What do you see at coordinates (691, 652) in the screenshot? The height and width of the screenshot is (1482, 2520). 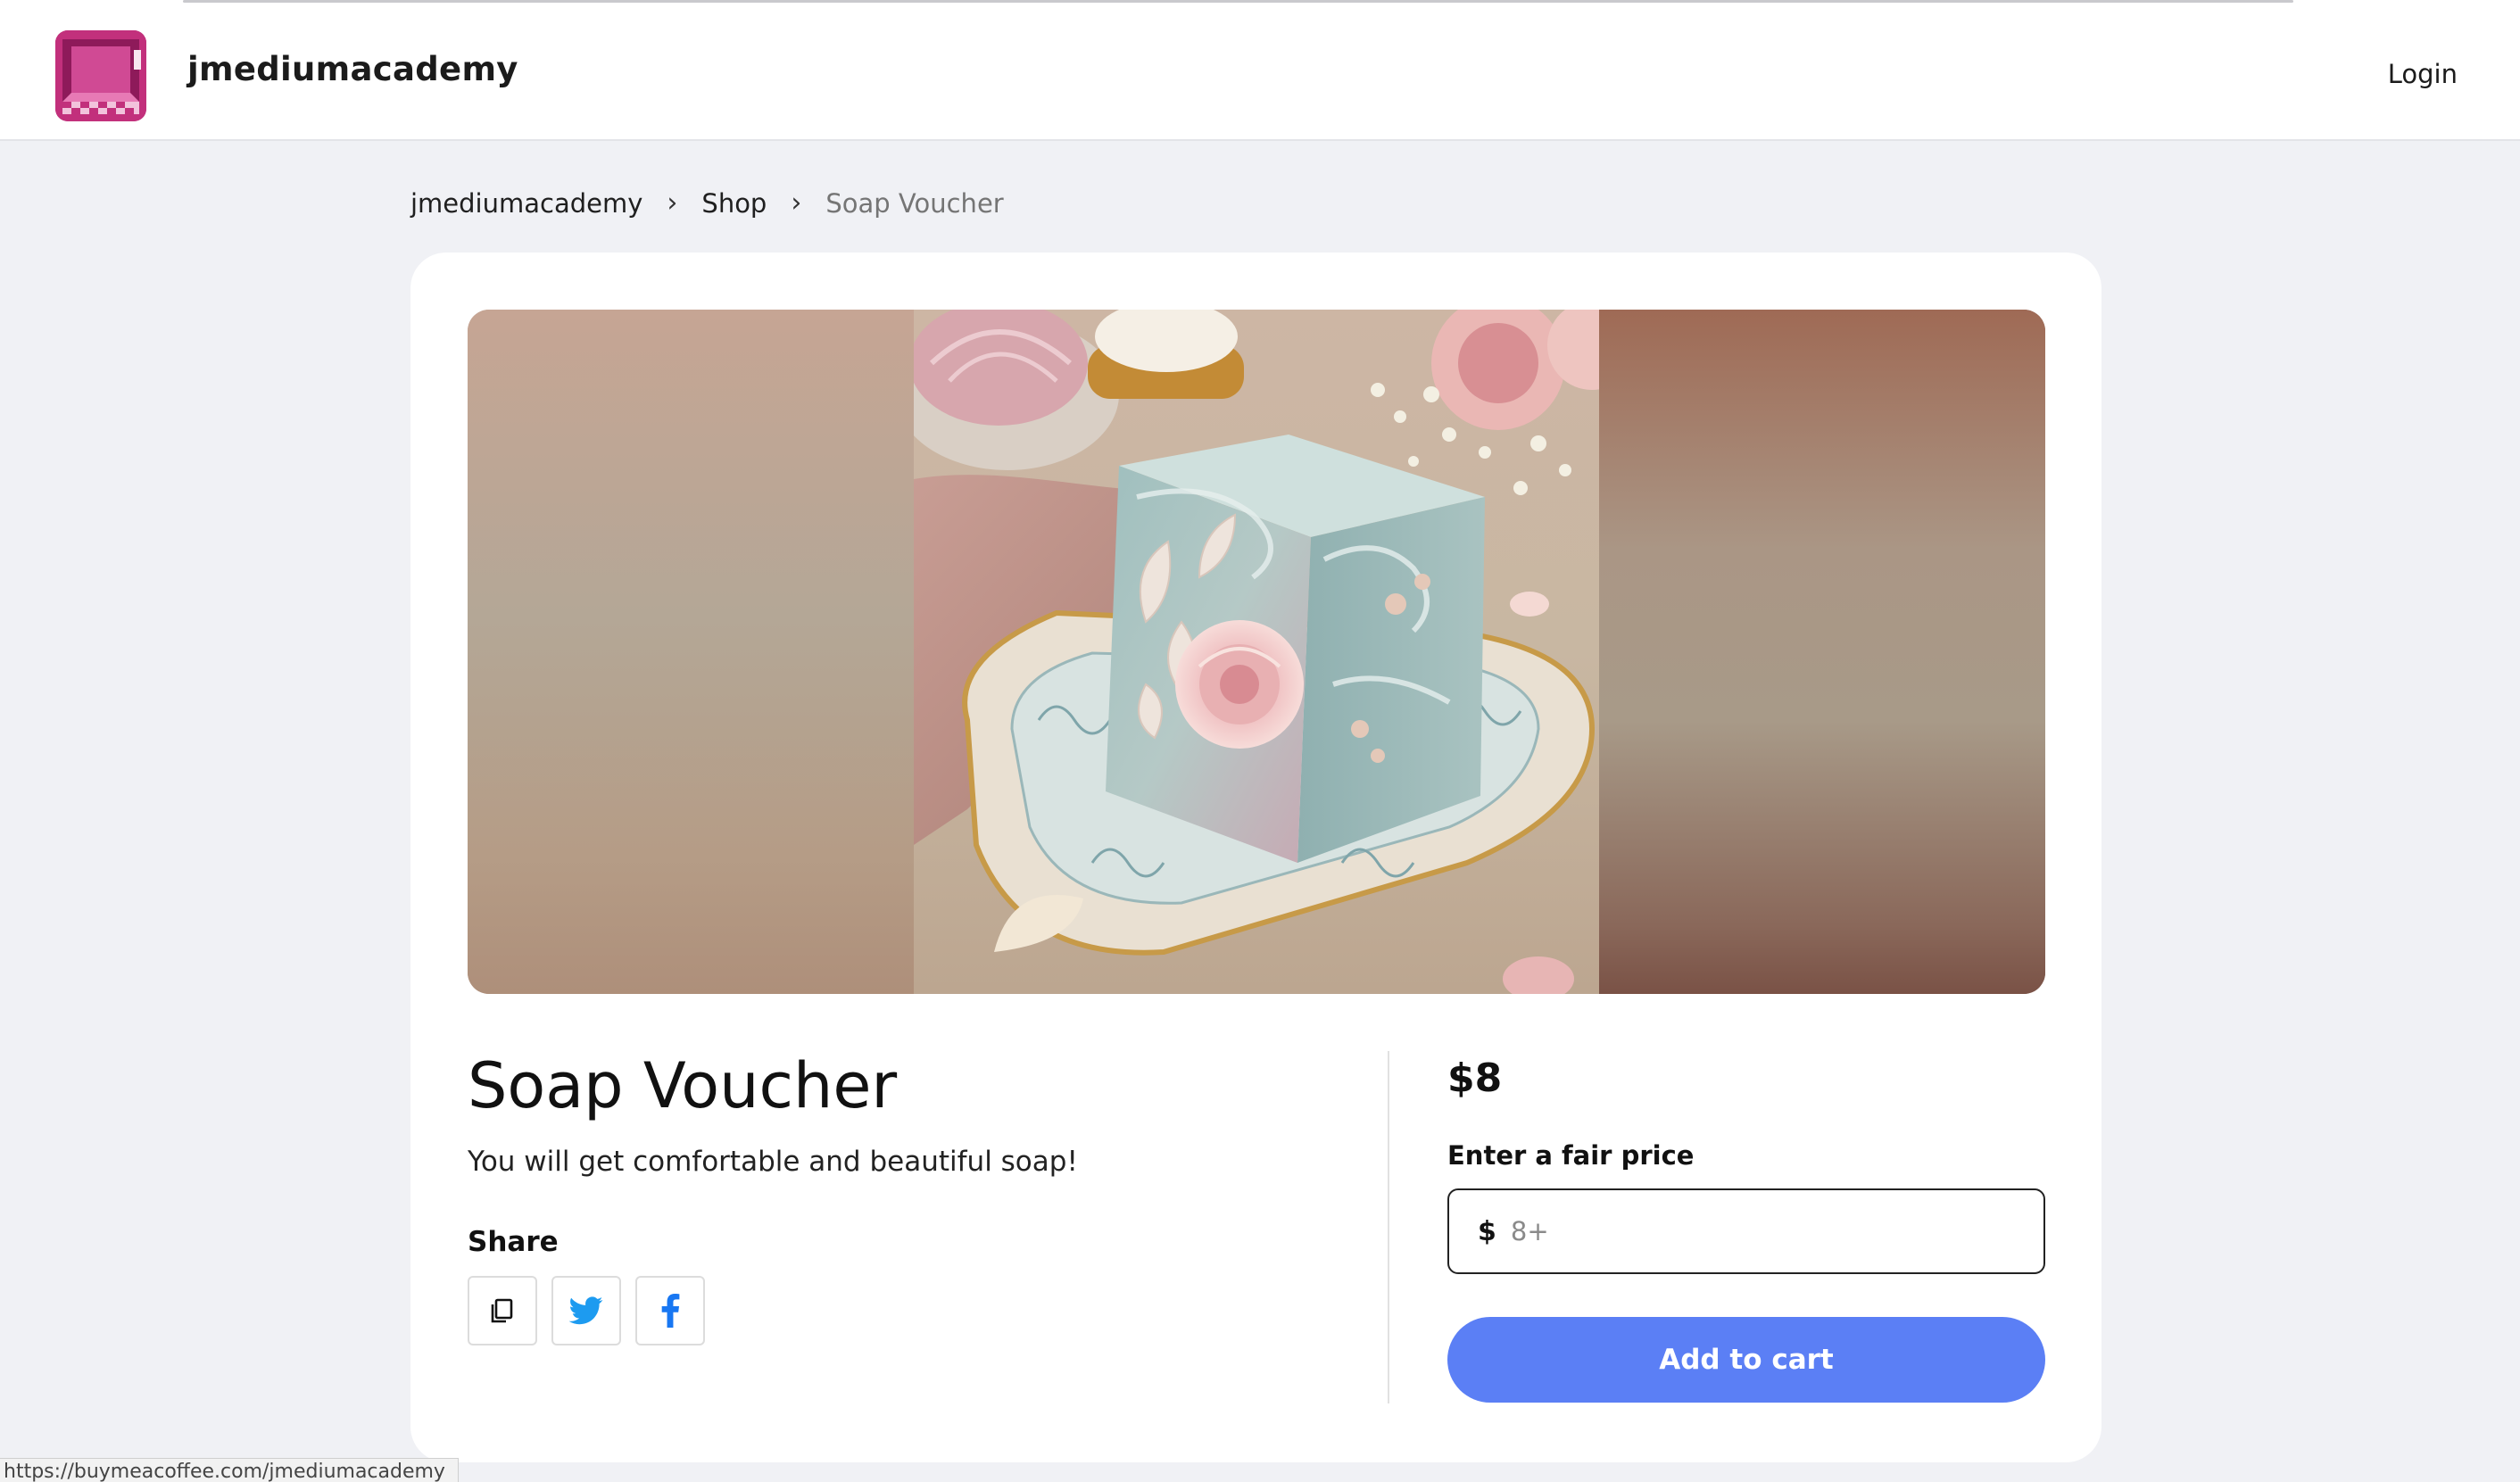 I see `hero-blur-left` at bounding box center [691, 652].